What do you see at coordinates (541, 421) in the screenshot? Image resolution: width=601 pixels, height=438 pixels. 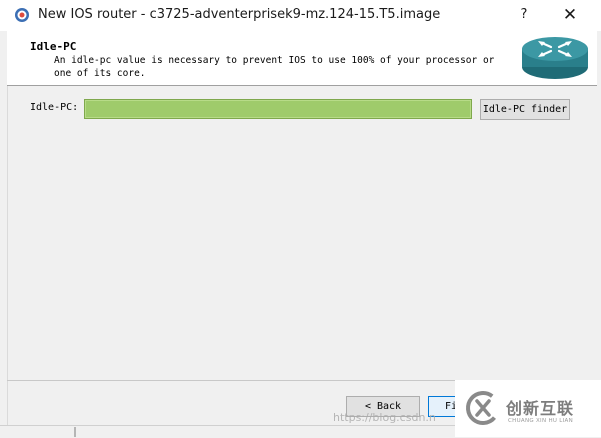 I see `brand-pinyin: CHUANG XIN HU LIAN` at bounding box center [541, 421].